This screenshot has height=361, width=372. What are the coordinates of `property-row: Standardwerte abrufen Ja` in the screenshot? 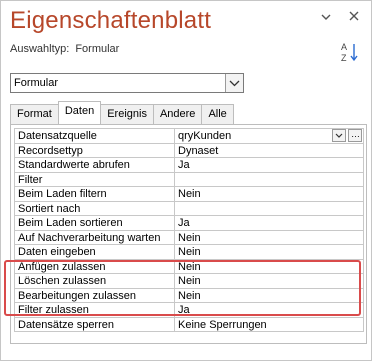 It's located at (189, 165).